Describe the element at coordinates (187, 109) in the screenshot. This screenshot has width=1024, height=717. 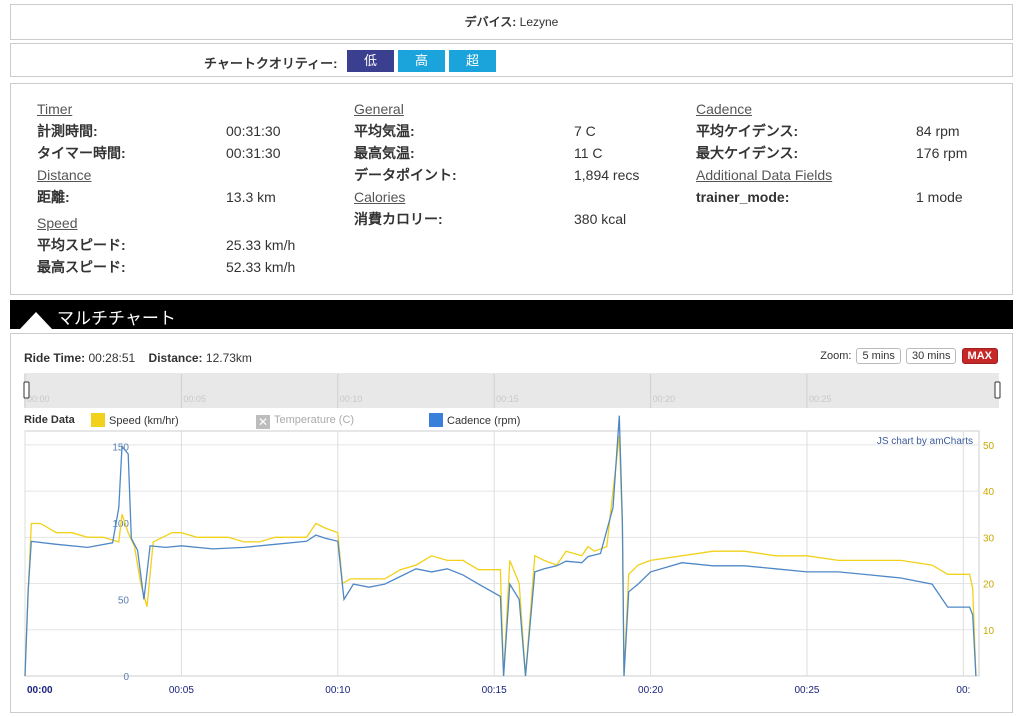
I see `section-title-timer: Timer` at that location.